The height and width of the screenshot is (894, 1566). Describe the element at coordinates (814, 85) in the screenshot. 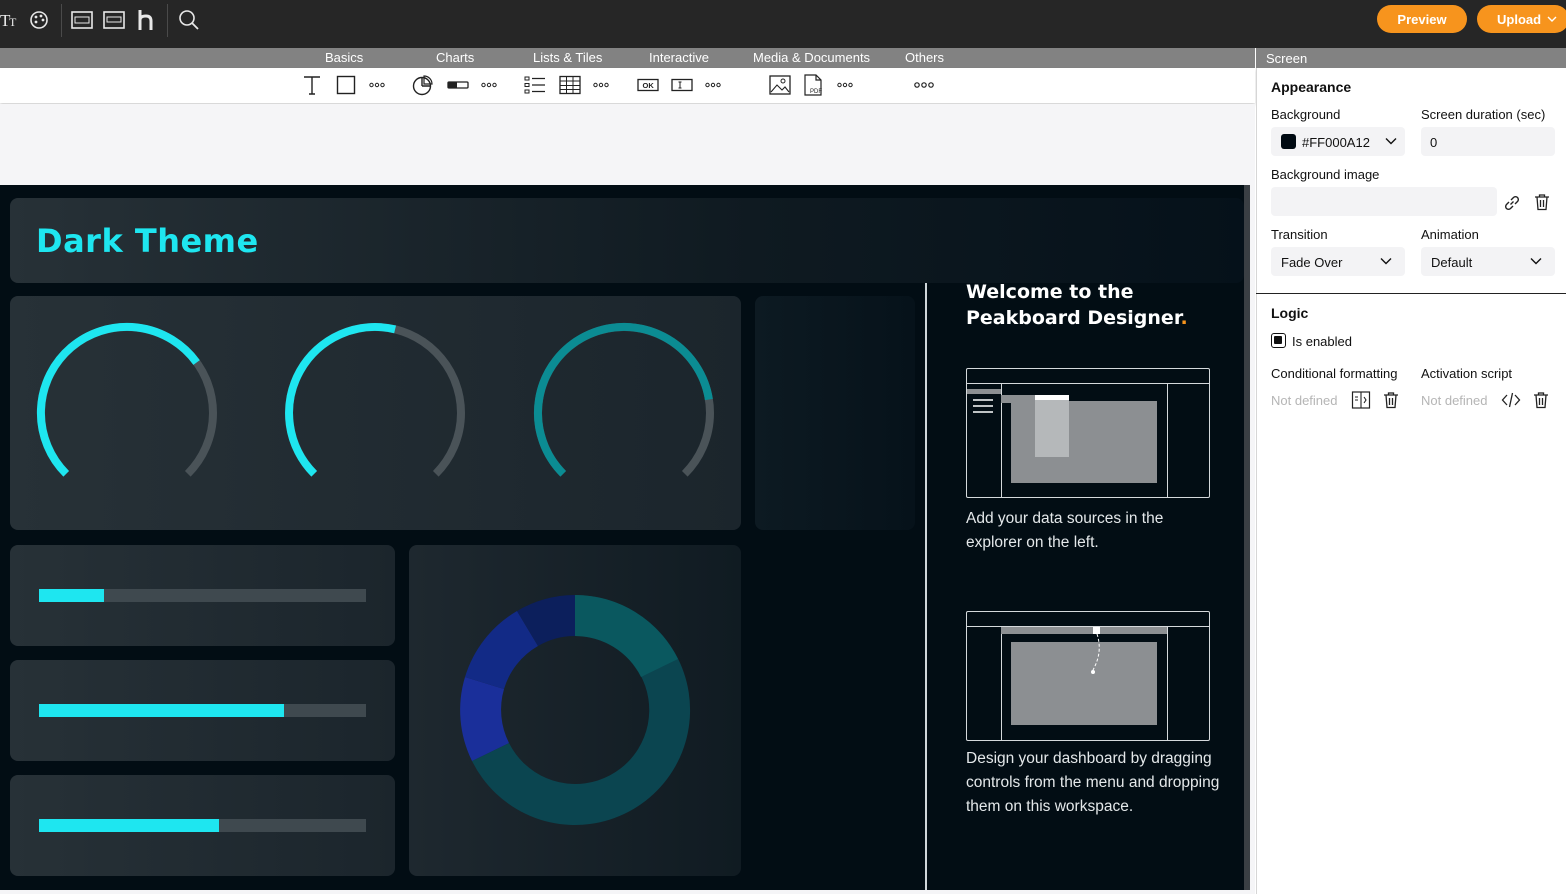

I see `pdf-tool-icon: PDF` at that location.